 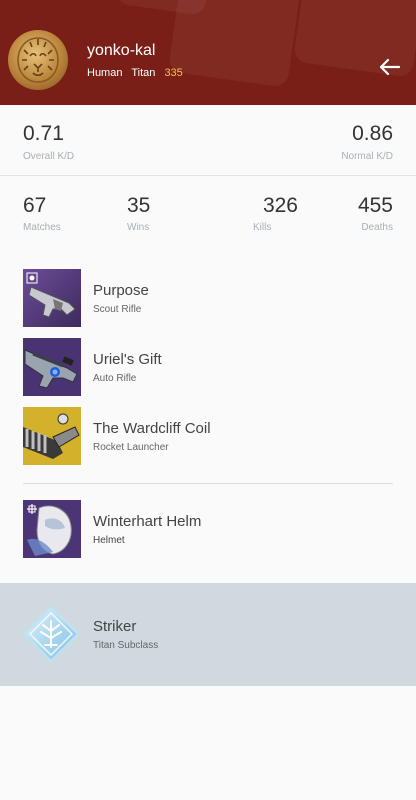 What do you see at coordinates (105, 73) in the screenshot?
I see `player-race: Human` at bounding box center [105, 73].